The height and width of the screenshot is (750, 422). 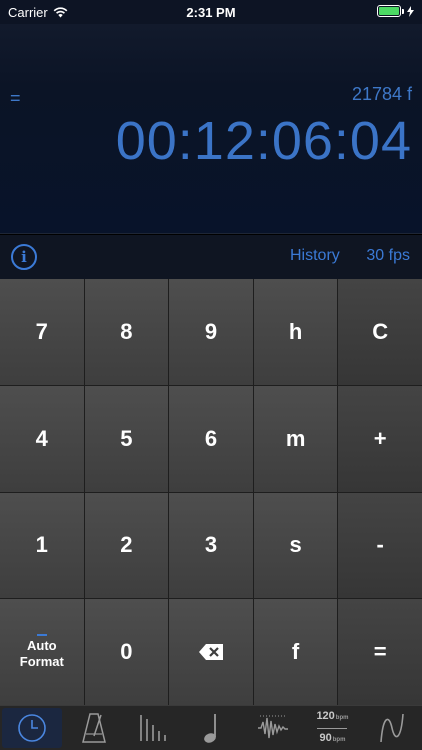 What do you see at coordinates (380, 332) in the screenshot?
I see `key-clear: C` at bounding box center [380, 332].